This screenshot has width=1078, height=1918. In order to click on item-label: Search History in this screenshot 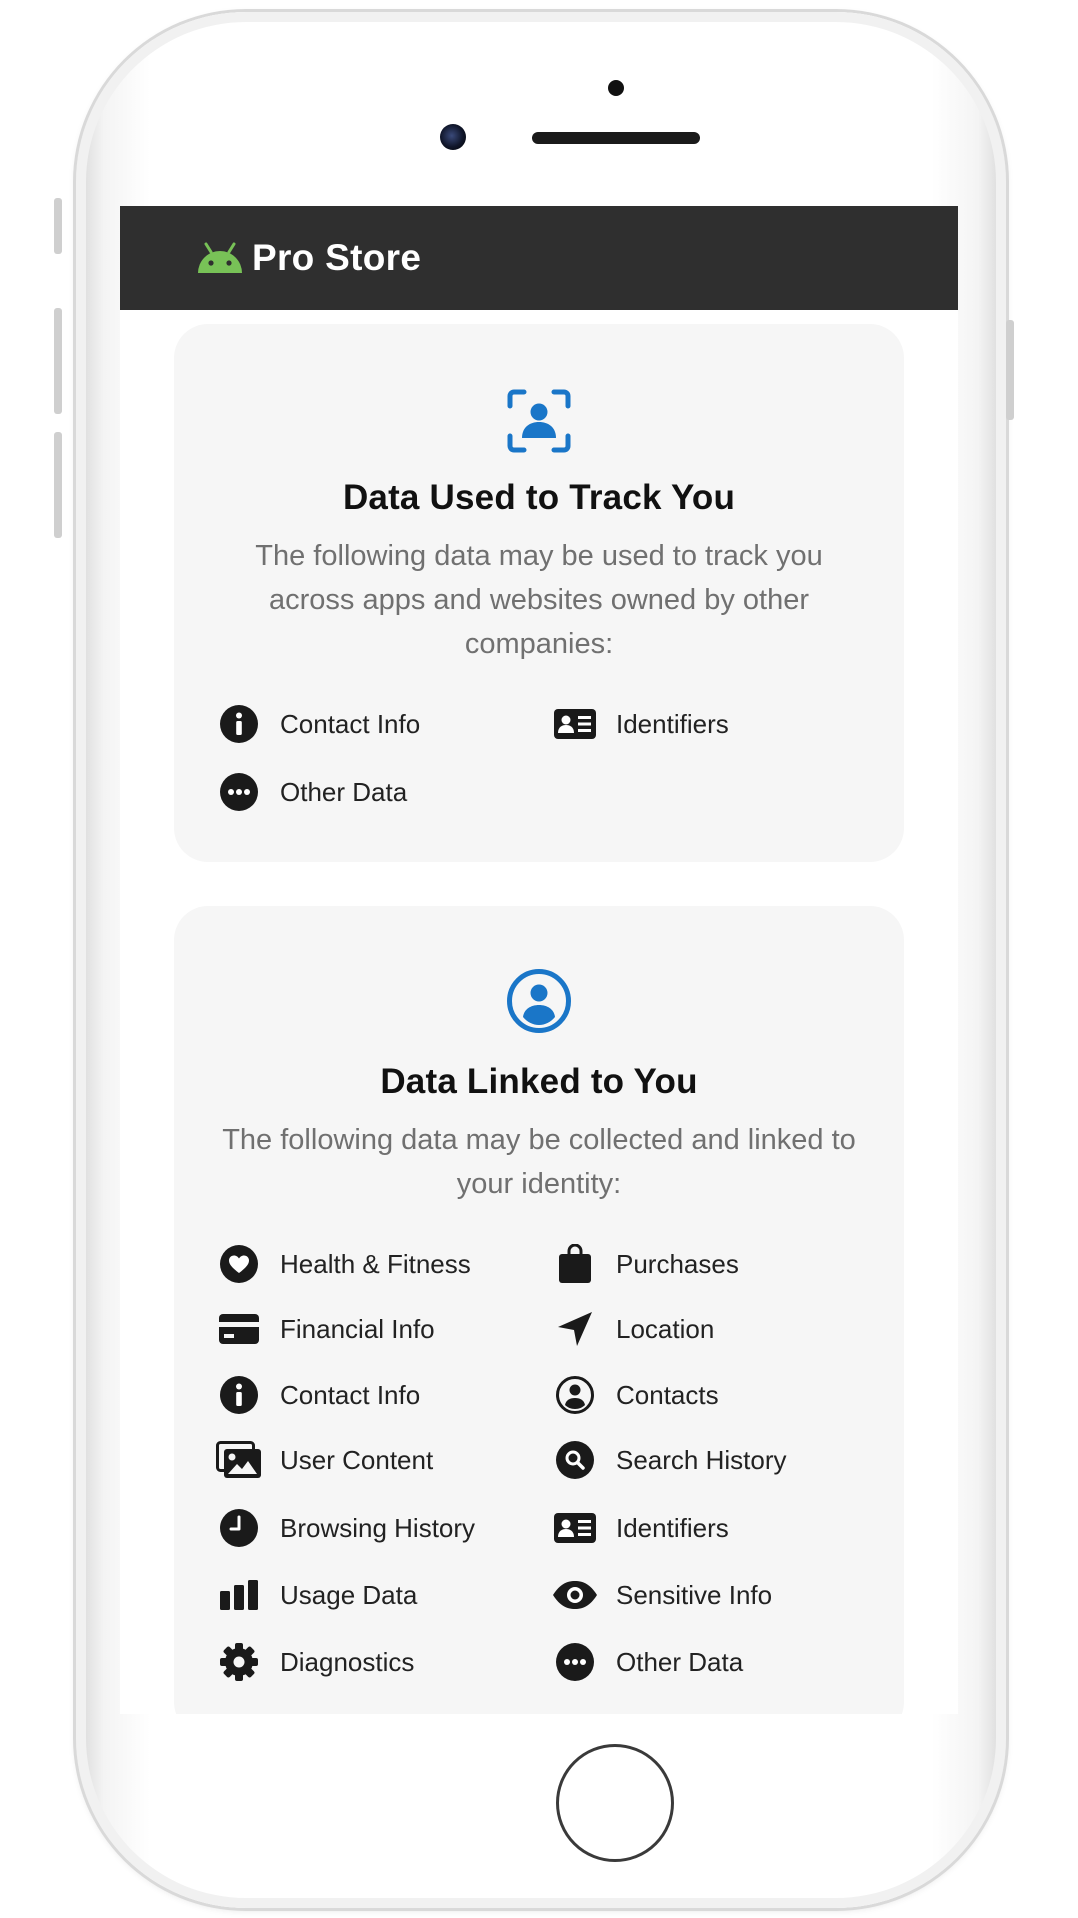, I will do `click(701, 1459)`.